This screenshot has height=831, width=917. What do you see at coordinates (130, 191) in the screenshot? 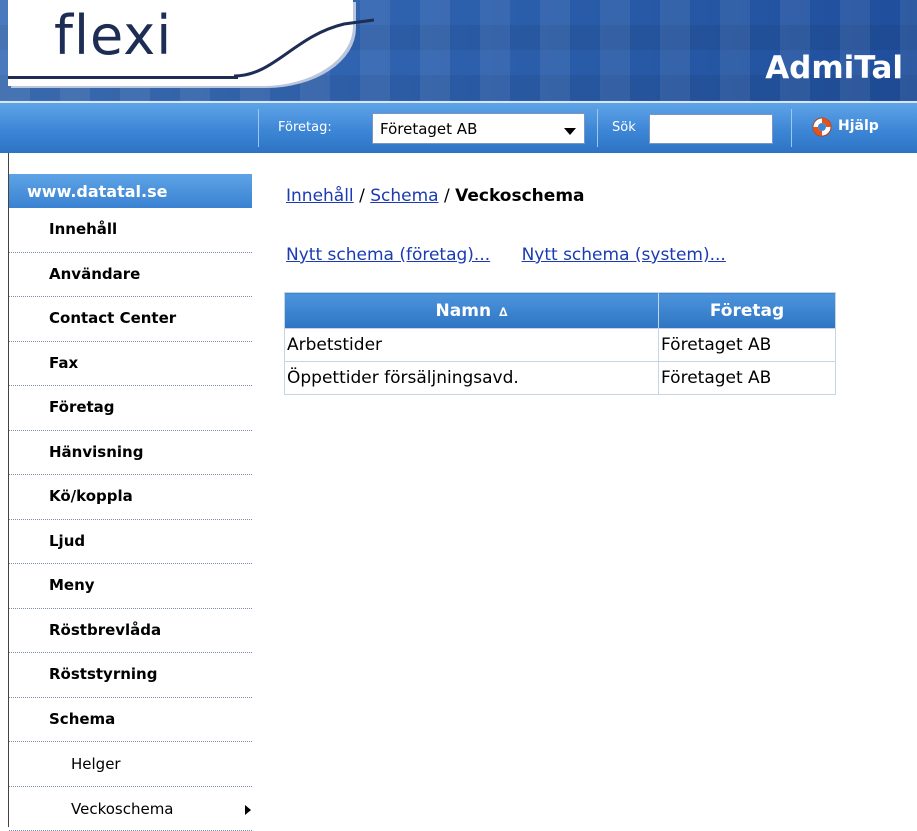
I see `site-link: www.datatal.se` at bounding box center [130, 191].